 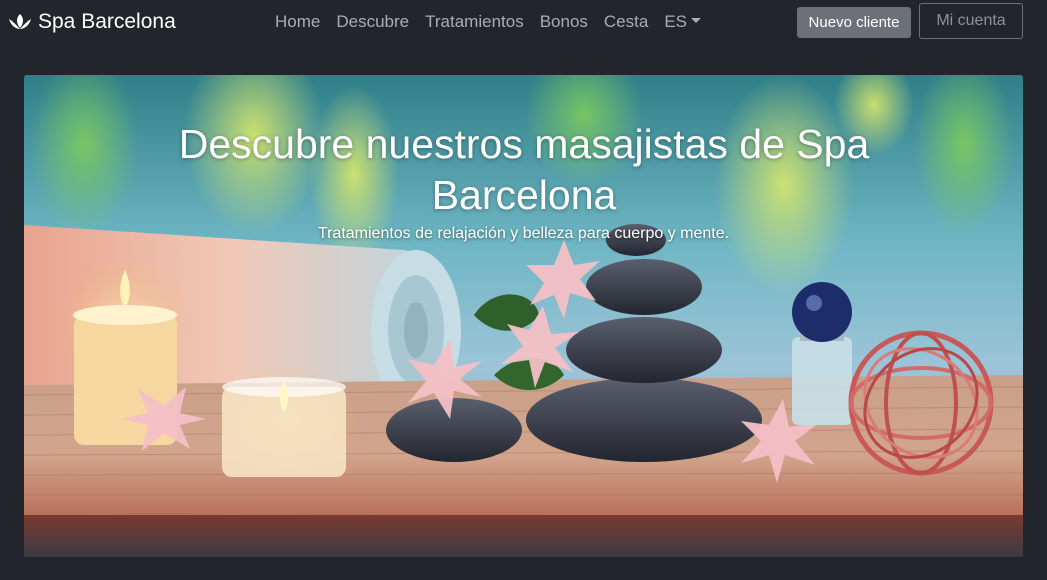 What do you see at coordinates (20, 21) in the screenshot?
I see `lotus-icon` at bounding box center [20, 21].